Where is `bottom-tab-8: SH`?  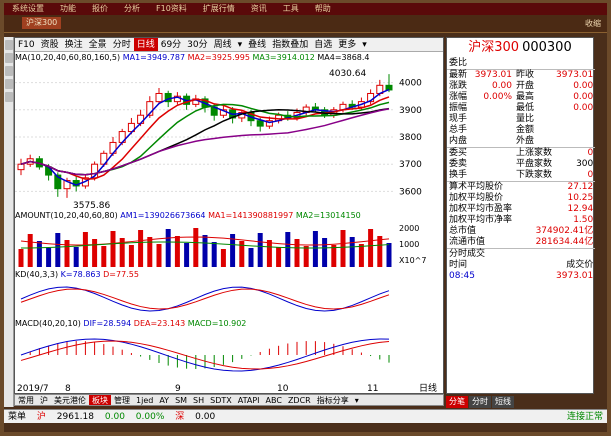 bottom-tab-8: SH is located at coordinates (198, 400).